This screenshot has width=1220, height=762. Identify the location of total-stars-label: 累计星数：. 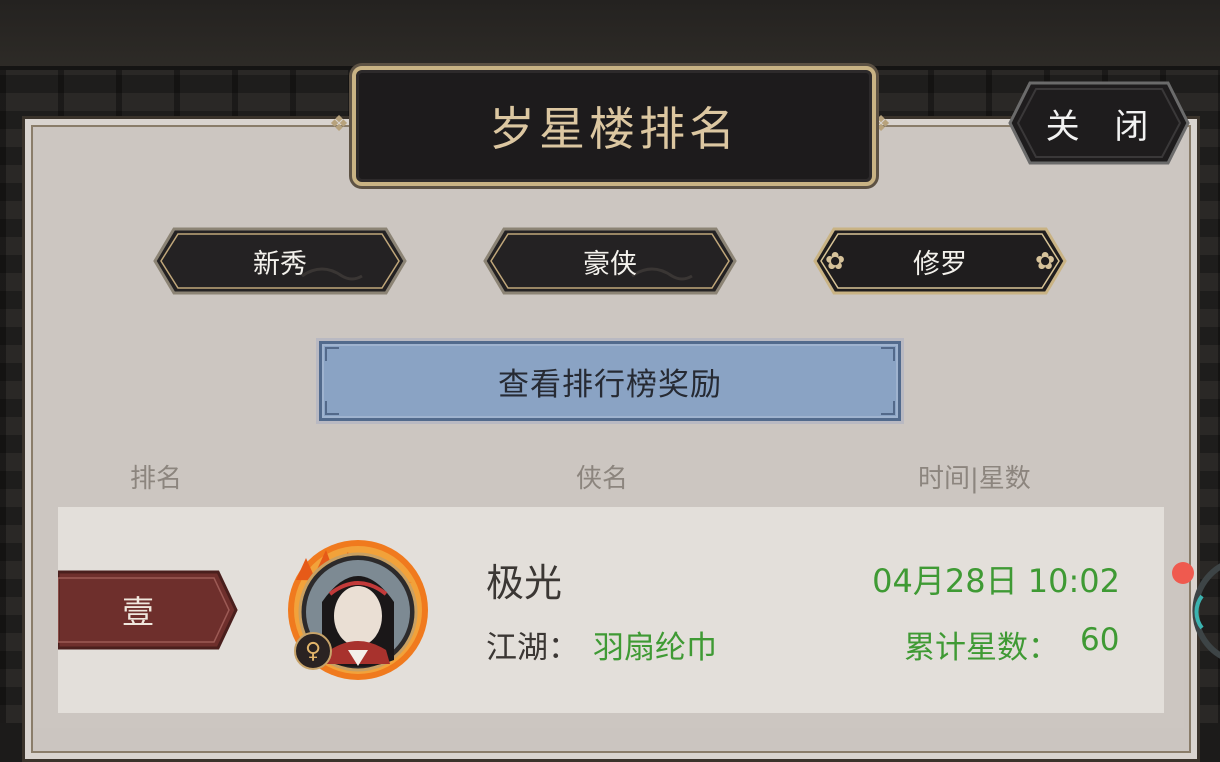
(981, 648).